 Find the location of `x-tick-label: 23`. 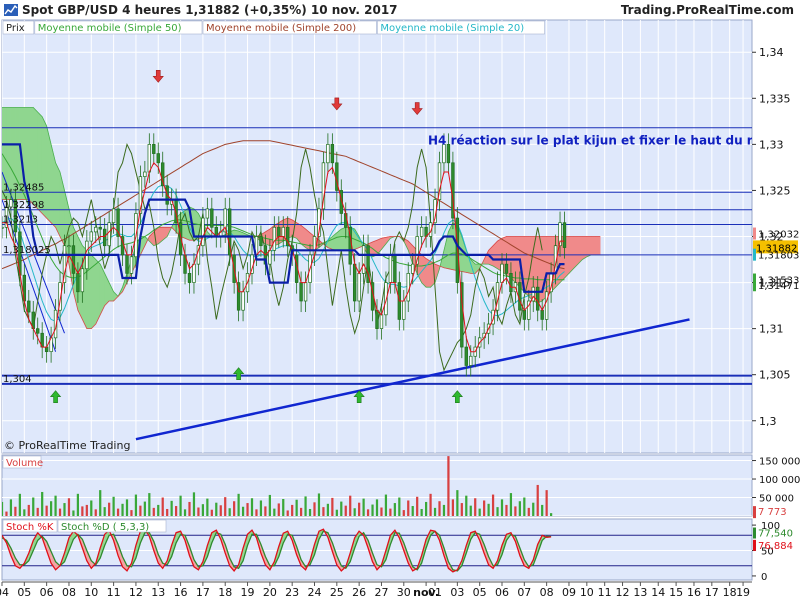

x-tick-label: 23 is located at coordinates (292, 592).